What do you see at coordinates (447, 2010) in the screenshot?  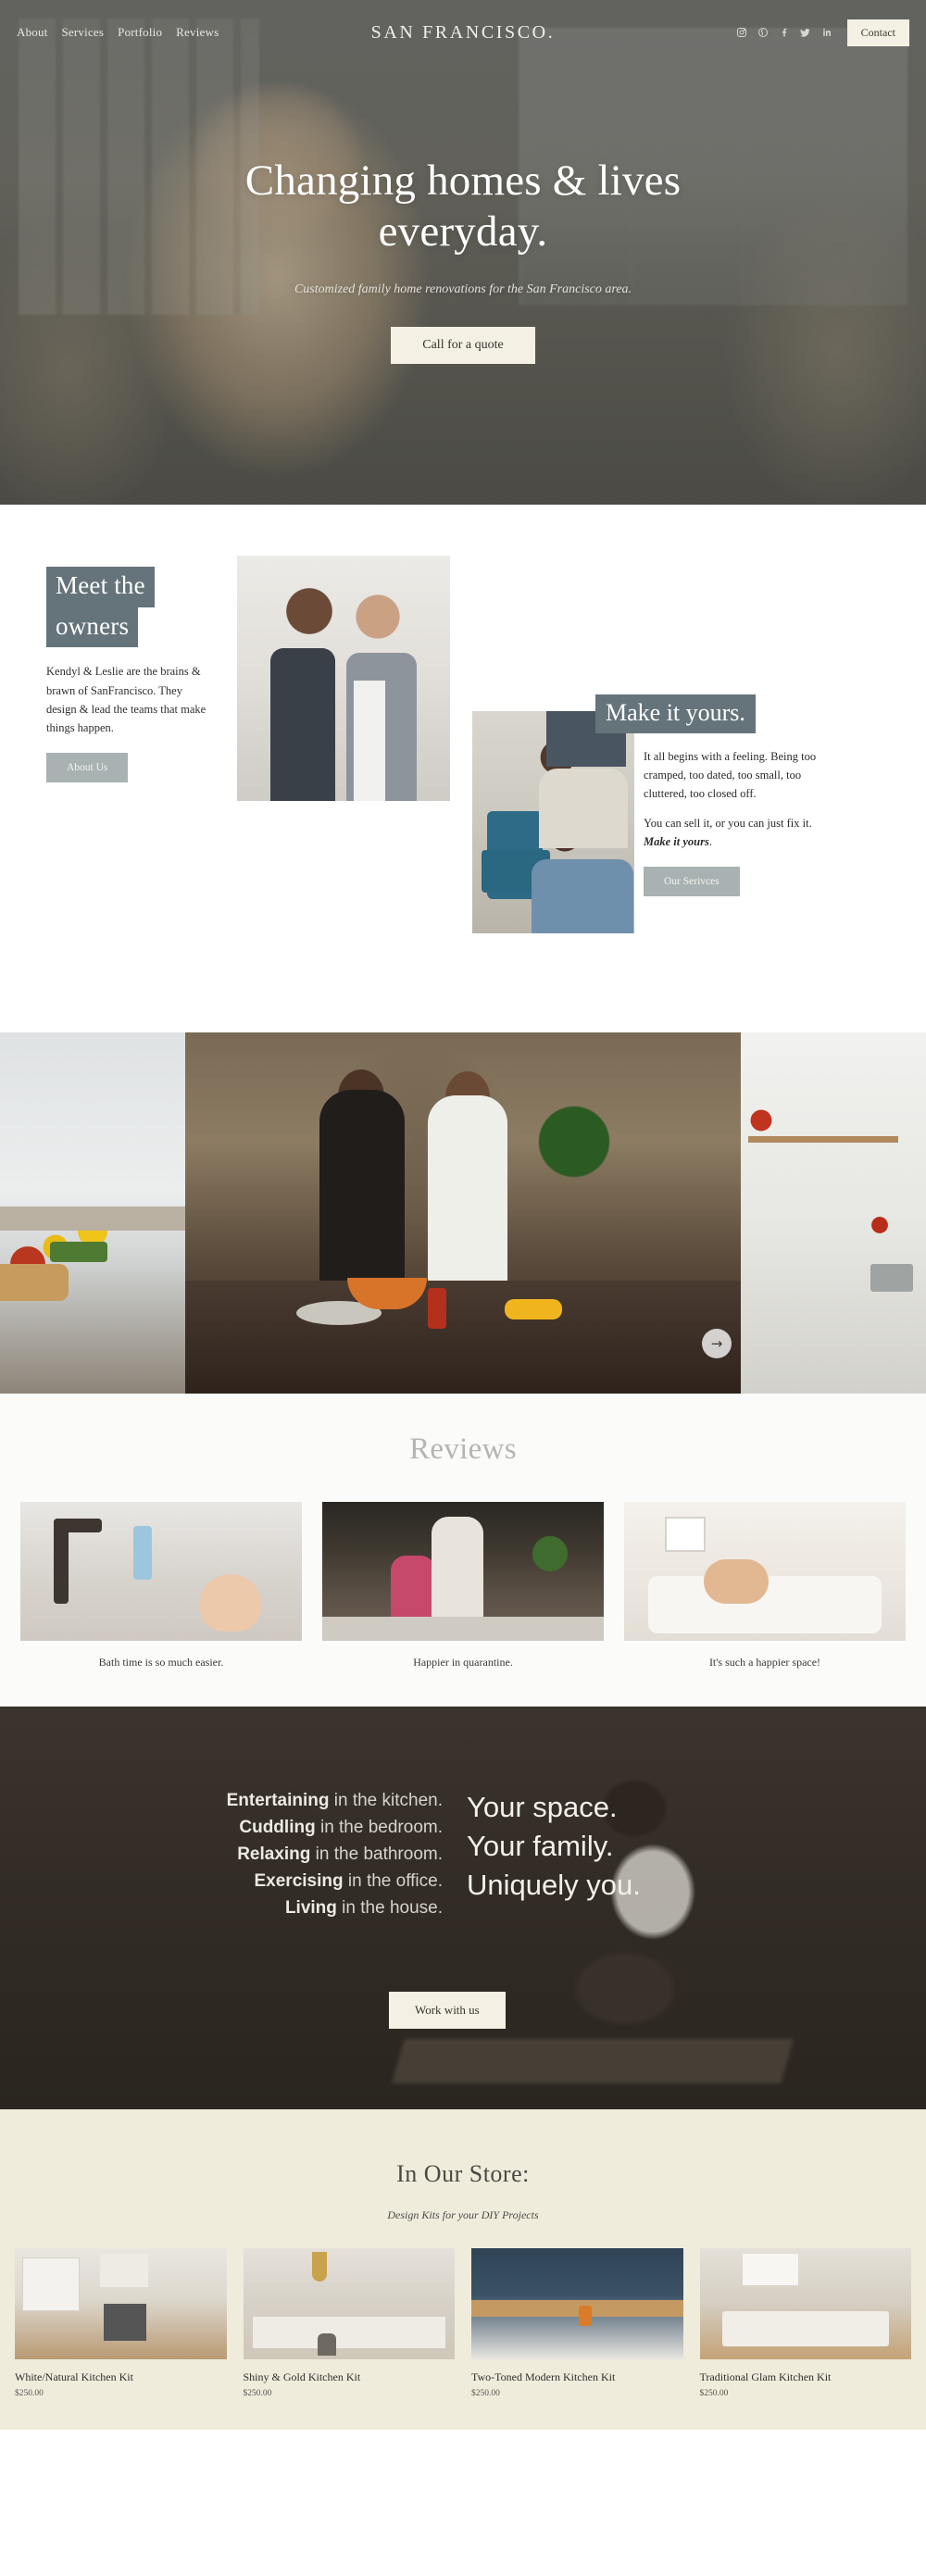 I see `work-with-us-button: Work with us` at bounding box center [447, 2010].